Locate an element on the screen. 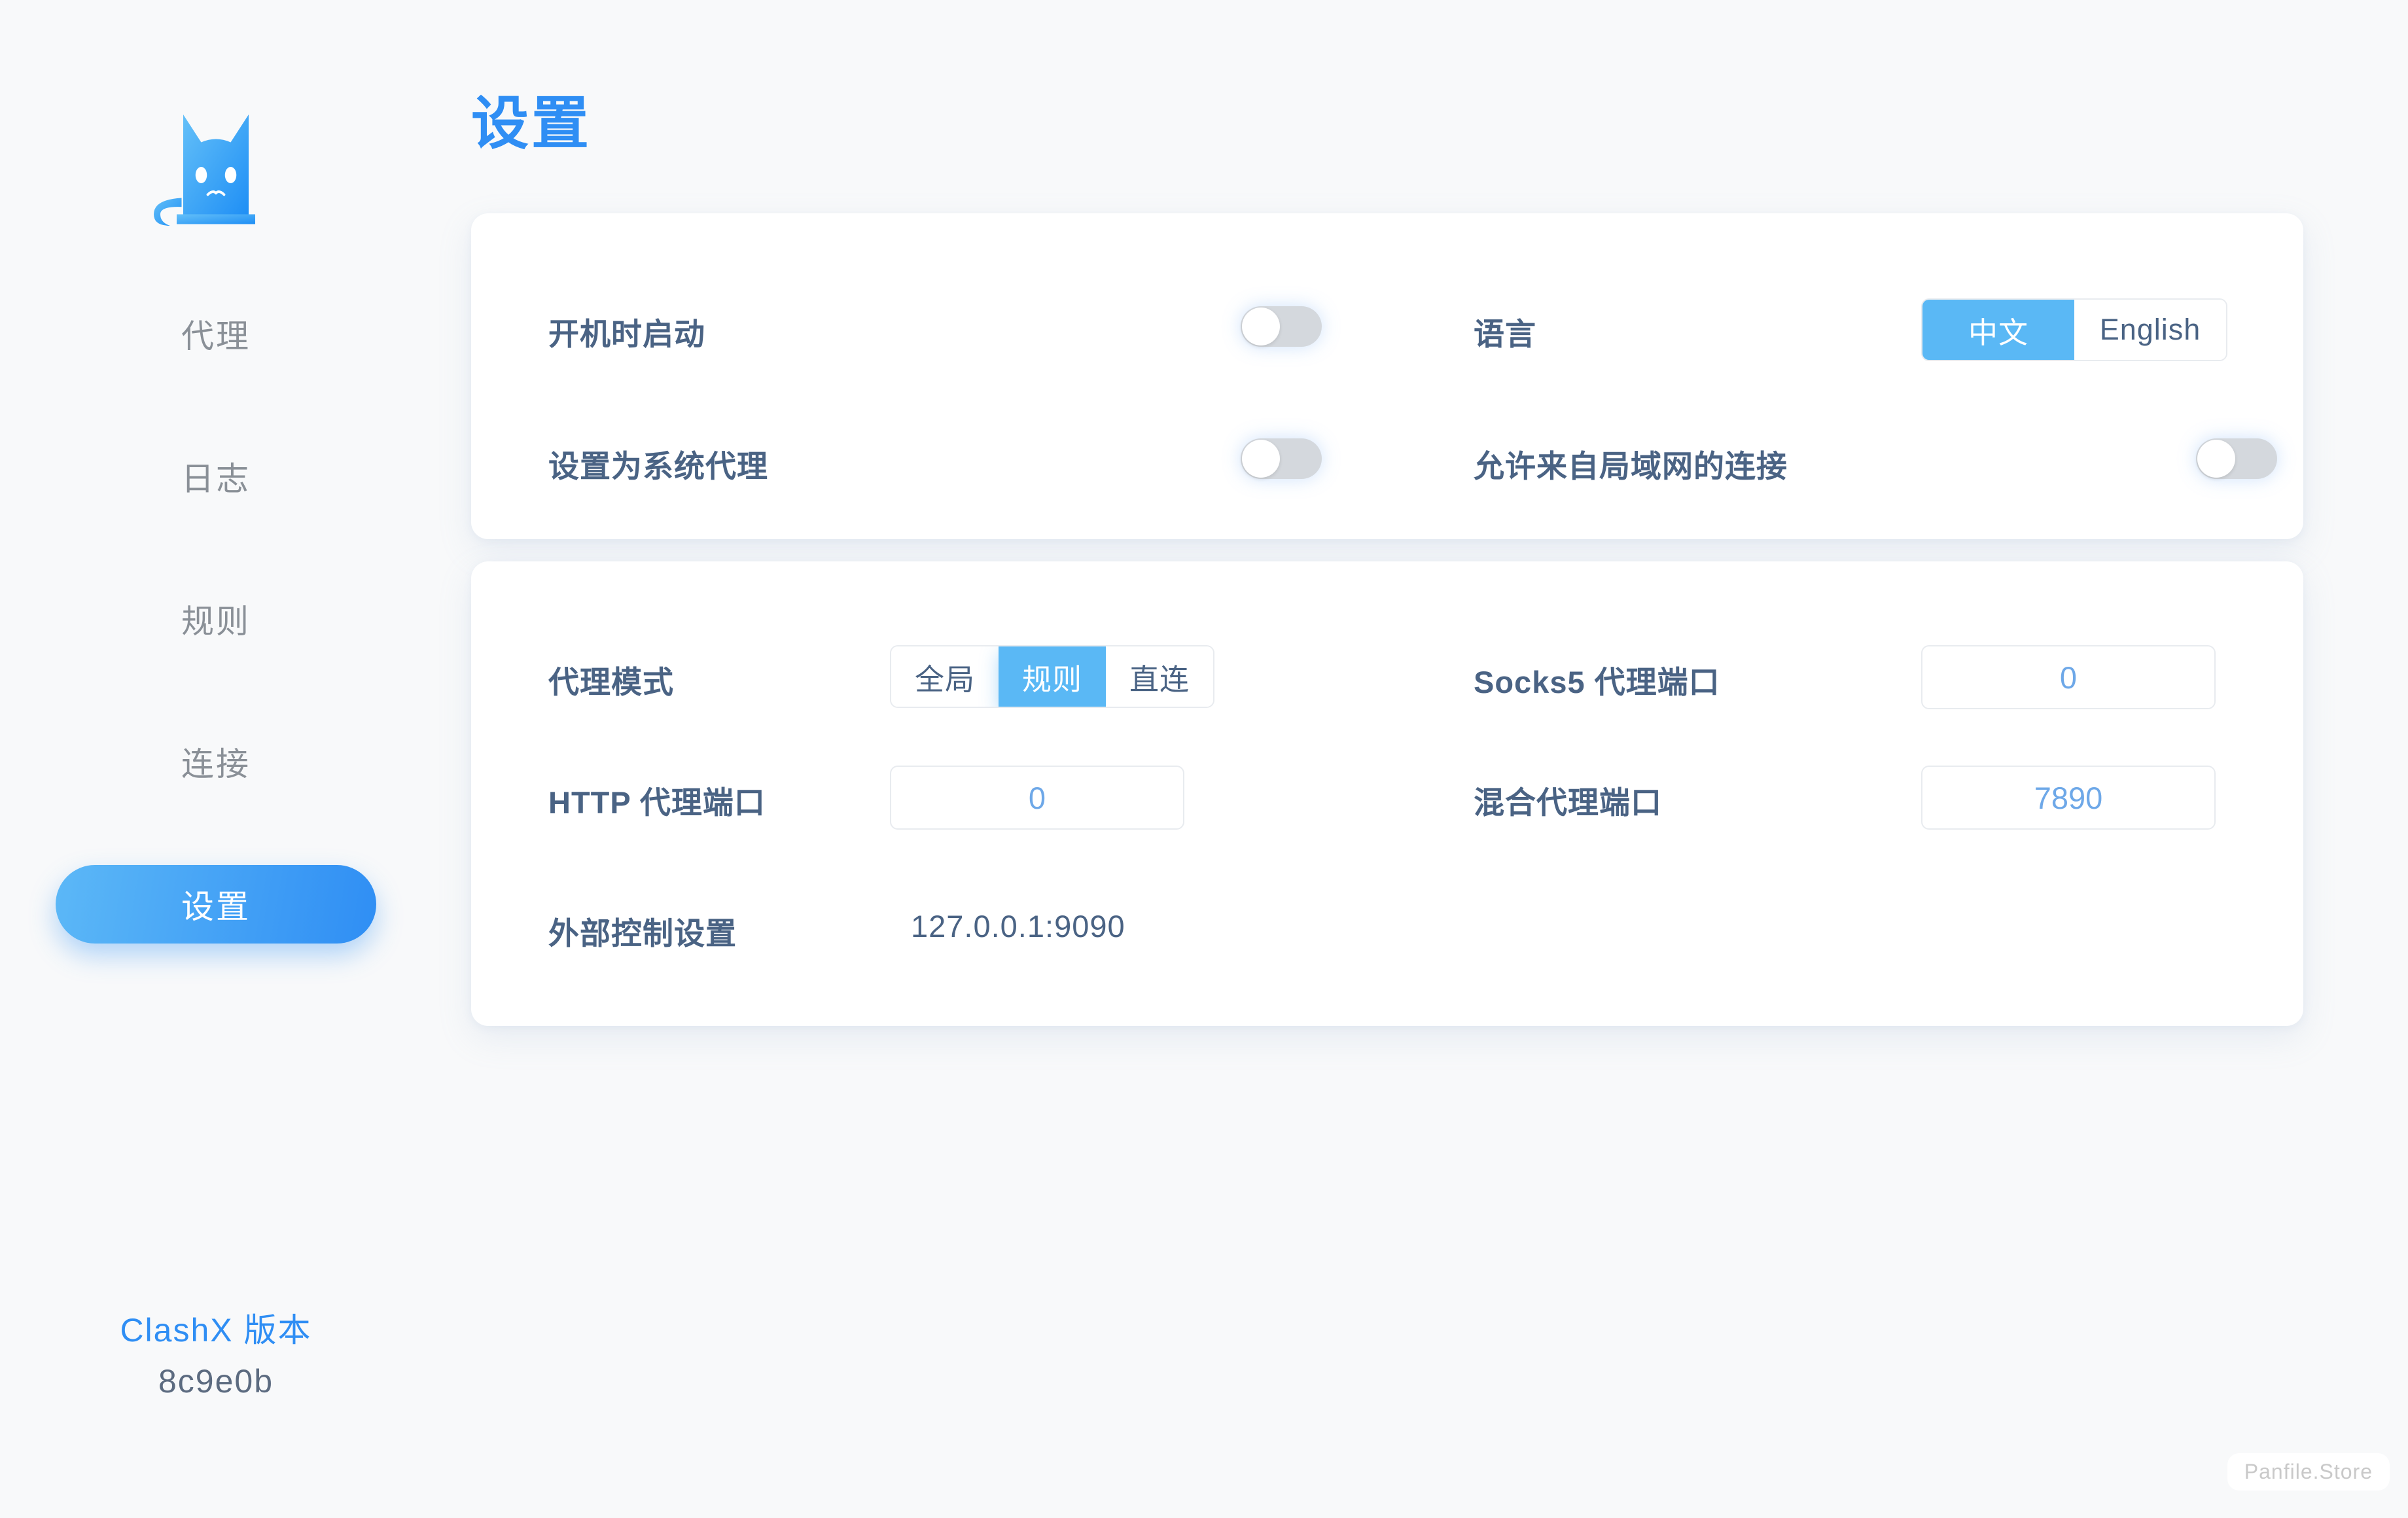 This screenshot has width=2408, height=1518. allow-lan-label: 允许来自局域网的连接 is located at coordinates (1631, 466).